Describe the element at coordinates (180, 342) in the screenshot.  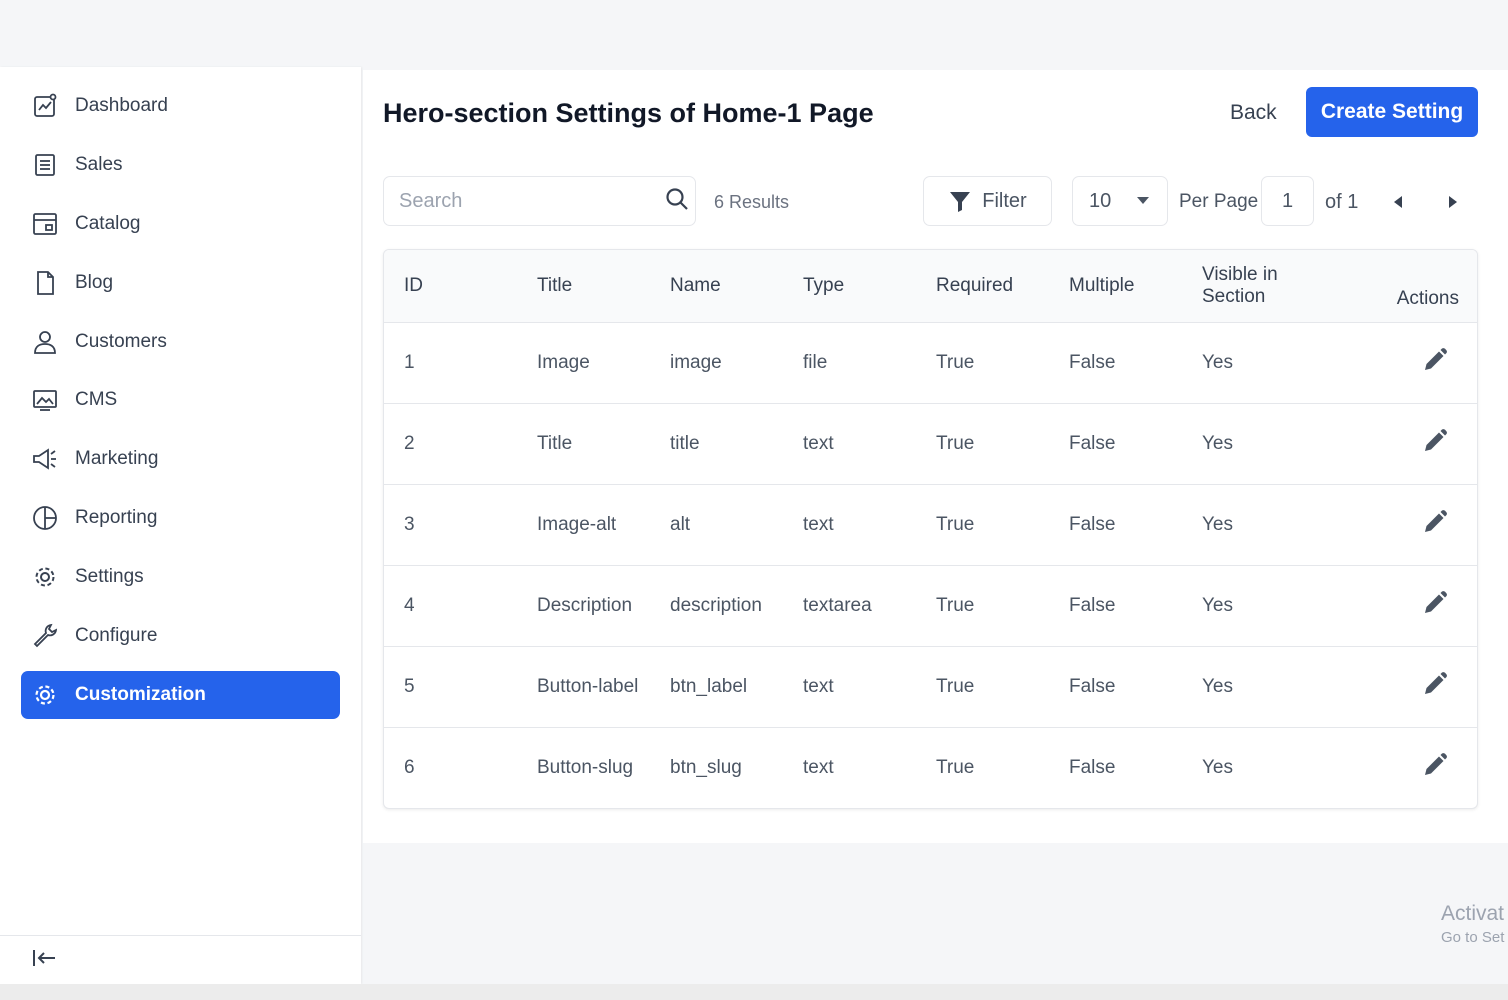
I see `sidebar-item-customers: Customers` at that location.